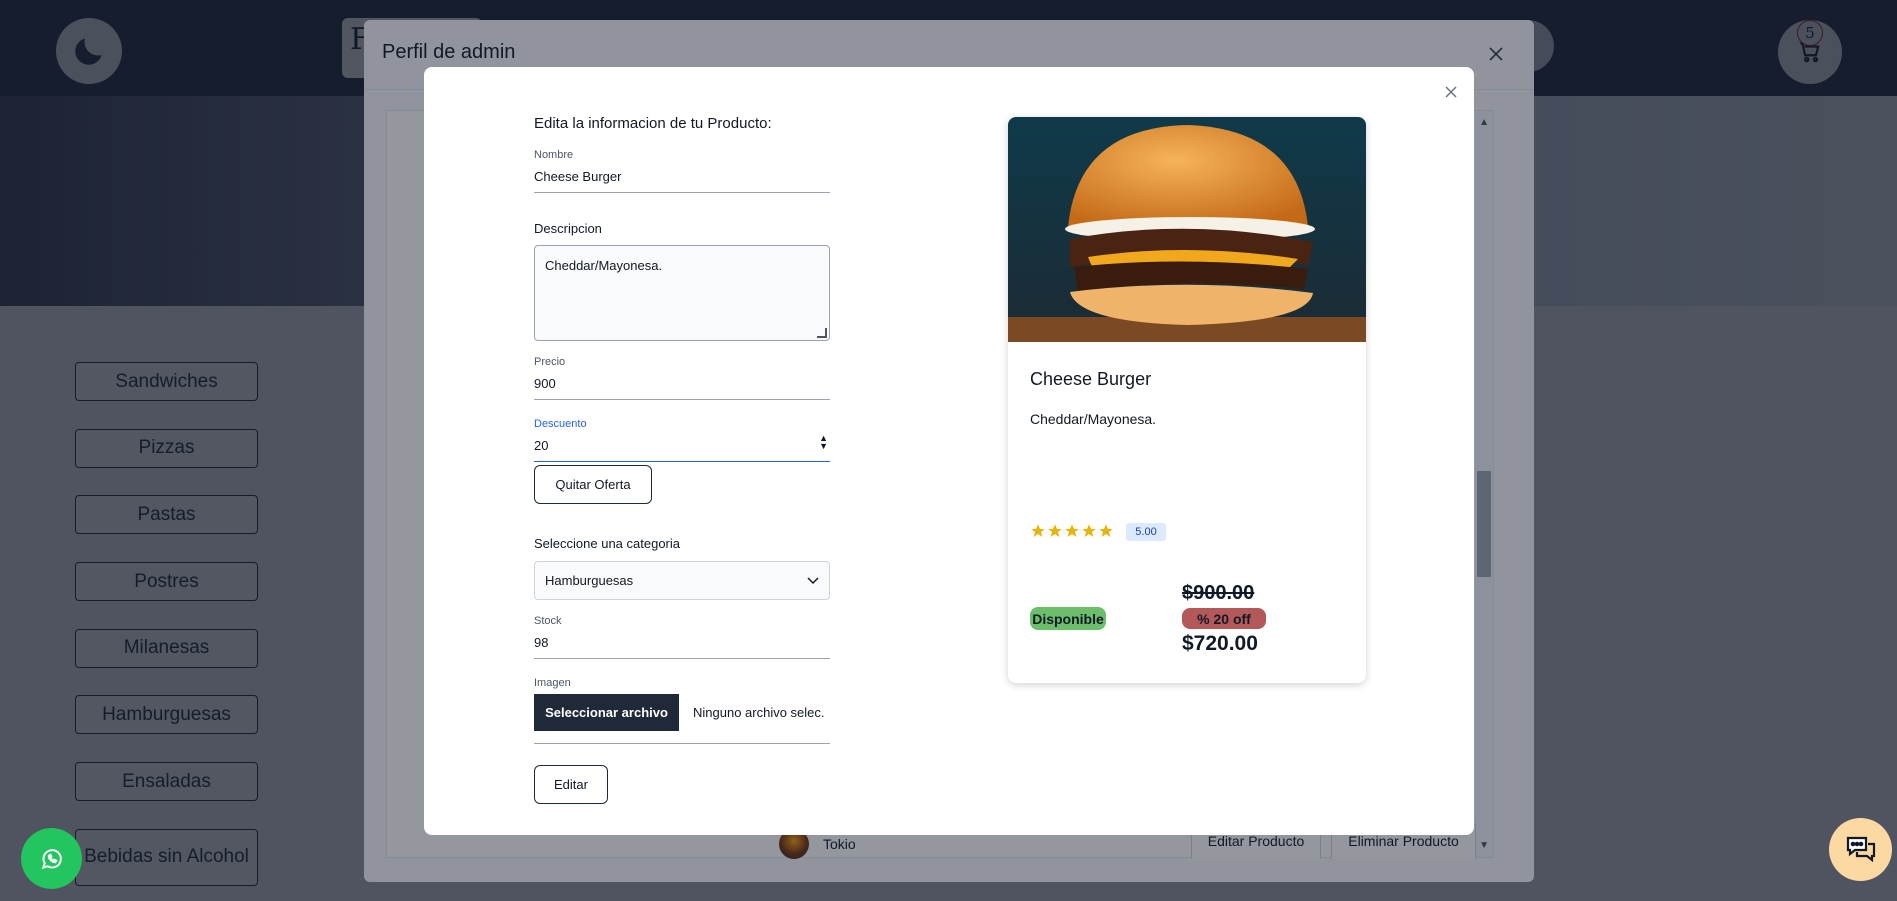 The height and width of the screenshot is (901, 1897). What do you see at coordinates (606, 712) in the screenshot?
I see `select-file-button: Seleccionar archivo` at bounding box center [606, 712].